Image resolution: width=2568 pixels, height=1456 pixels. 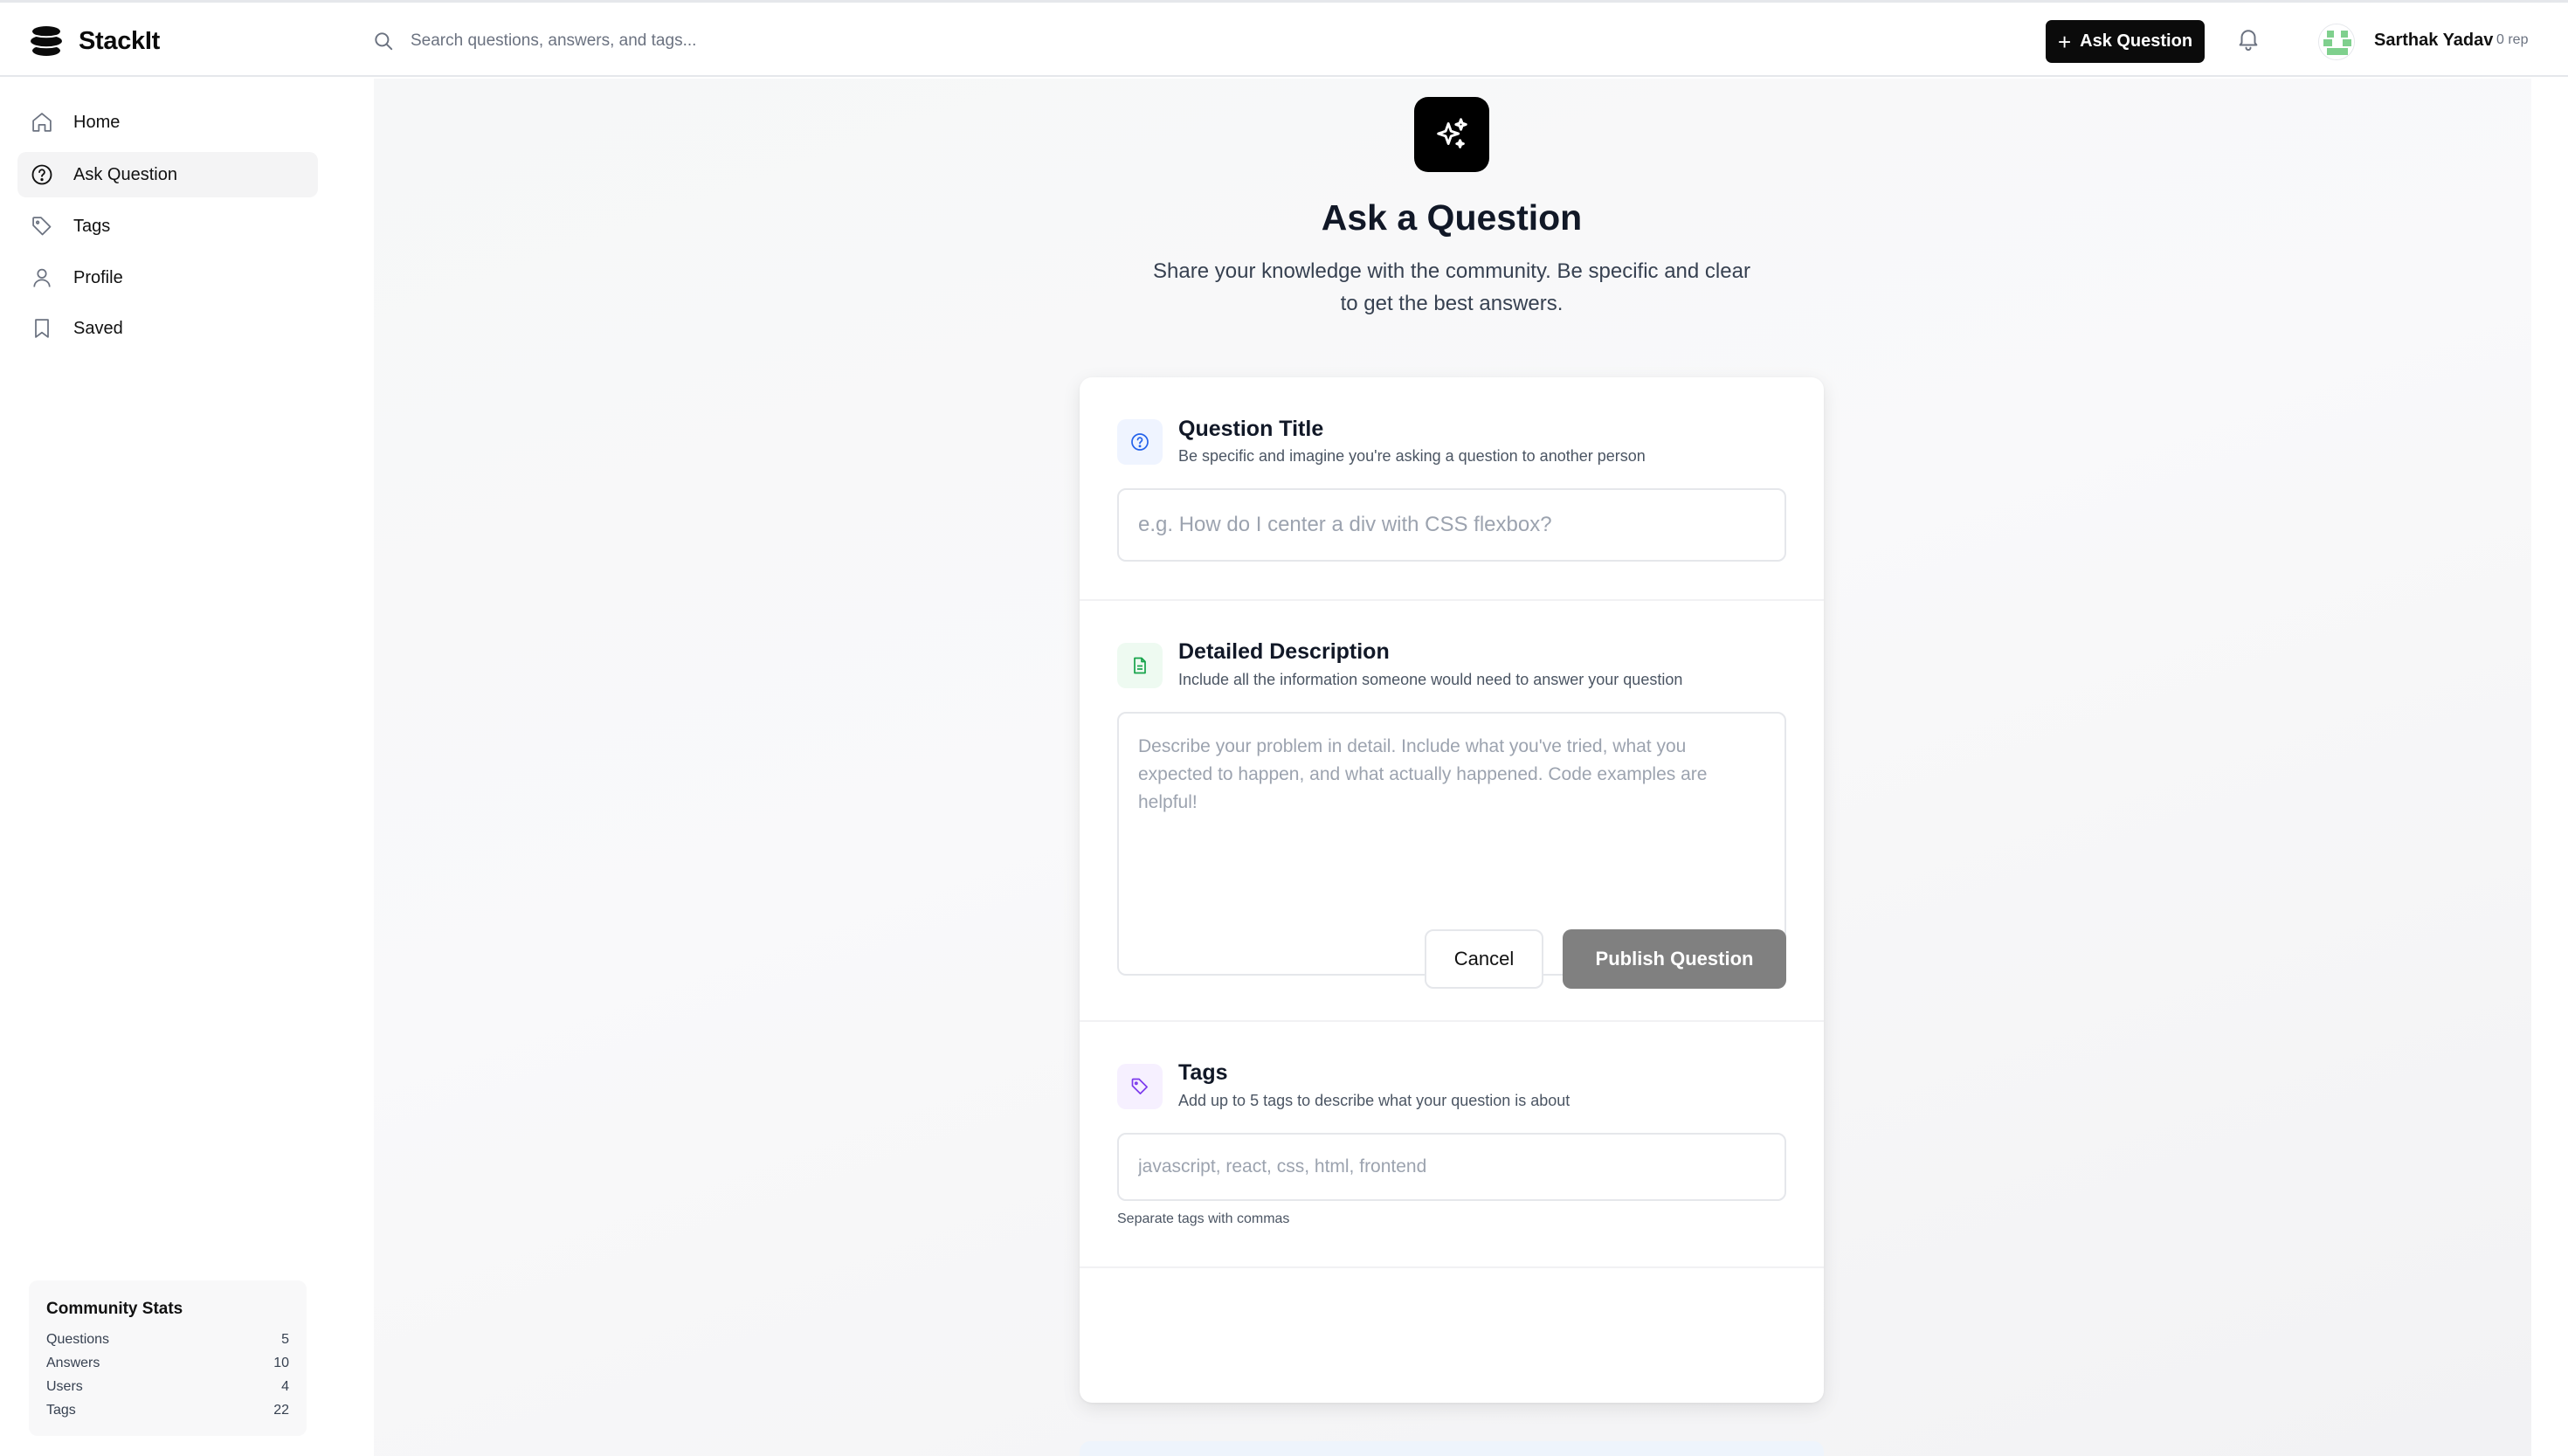 What do you see at coordinates (167, 277) in the screenshot?
I see `sidebar-item-profile: Profile` at bounding box center [167, 277].